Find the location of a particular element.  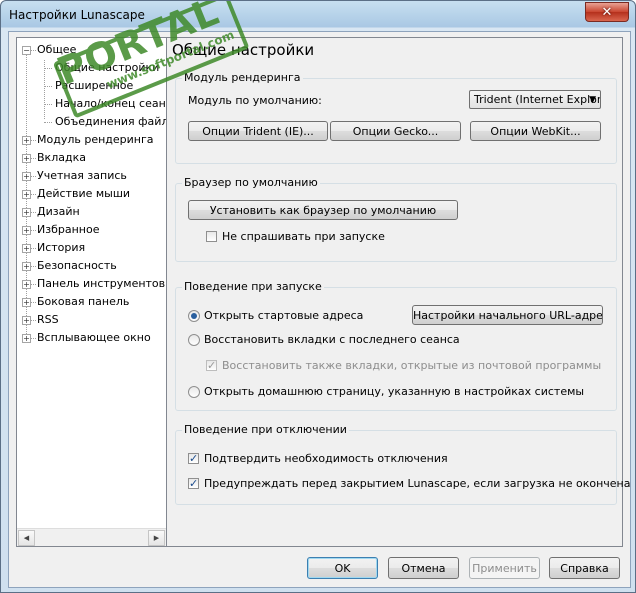

no-ask-checkbox is located at coordinates (211, 236).